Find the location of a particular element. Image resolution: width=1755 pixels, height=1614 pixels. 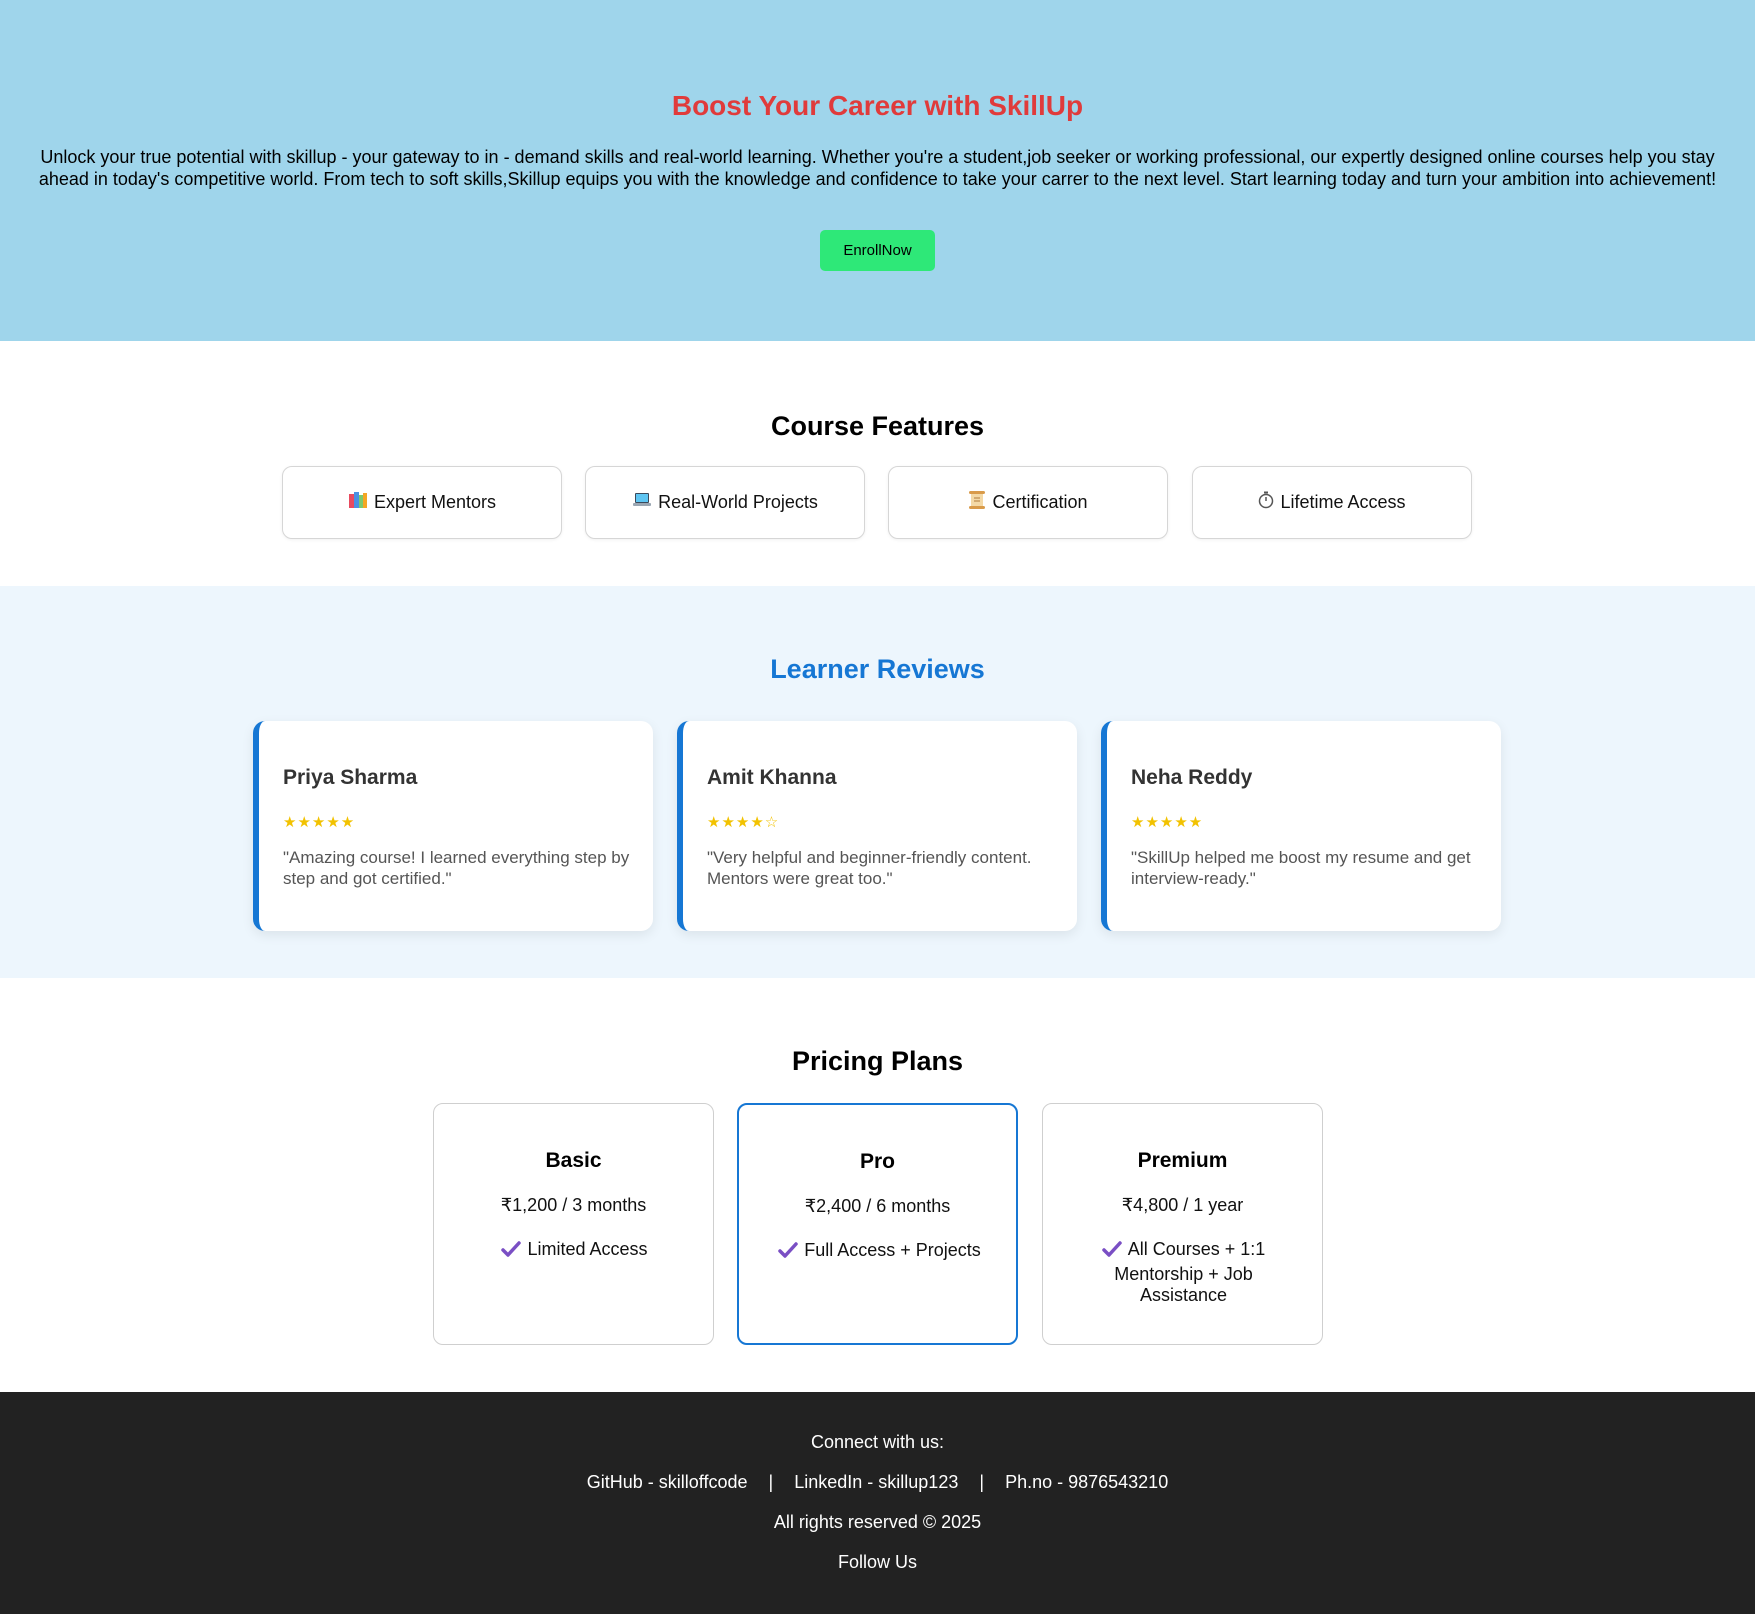

books-icon is located at coordinates (358, 502).